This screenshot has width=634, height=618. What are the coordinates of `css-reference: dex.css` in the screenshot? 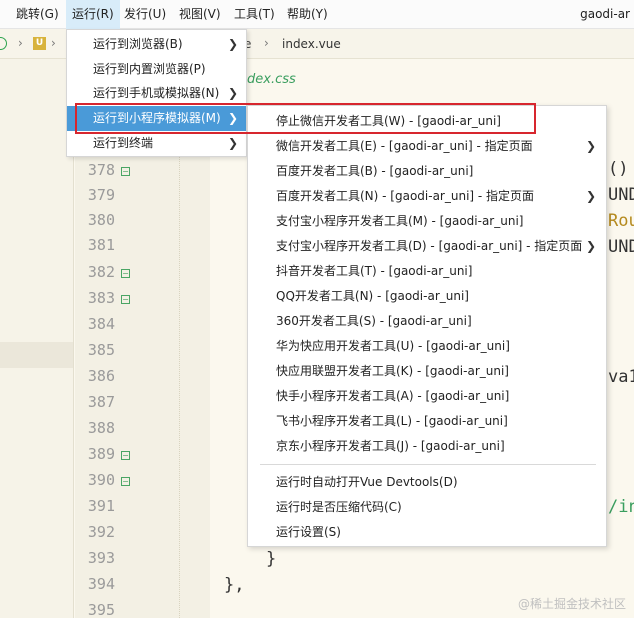 It's located at (271, 79).